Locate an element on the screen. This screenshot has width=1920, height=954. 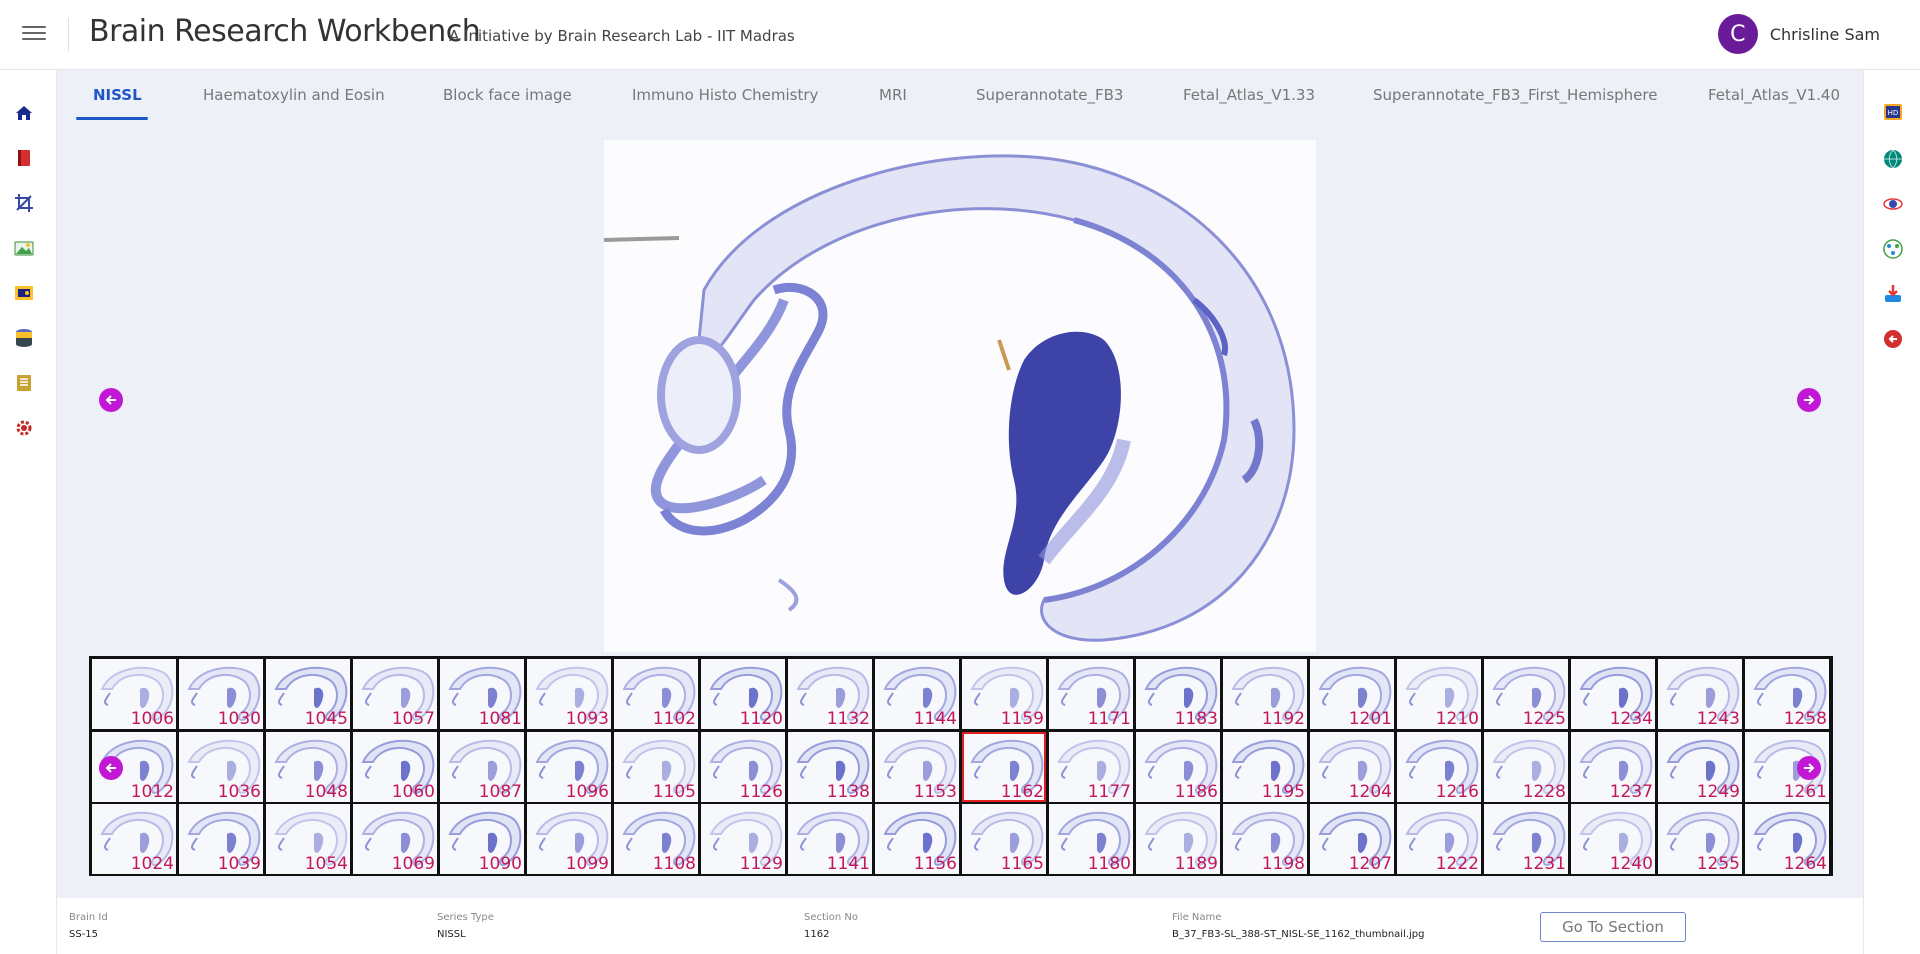
section-thumbnail: 1144 is located at coordinates (917, 694).